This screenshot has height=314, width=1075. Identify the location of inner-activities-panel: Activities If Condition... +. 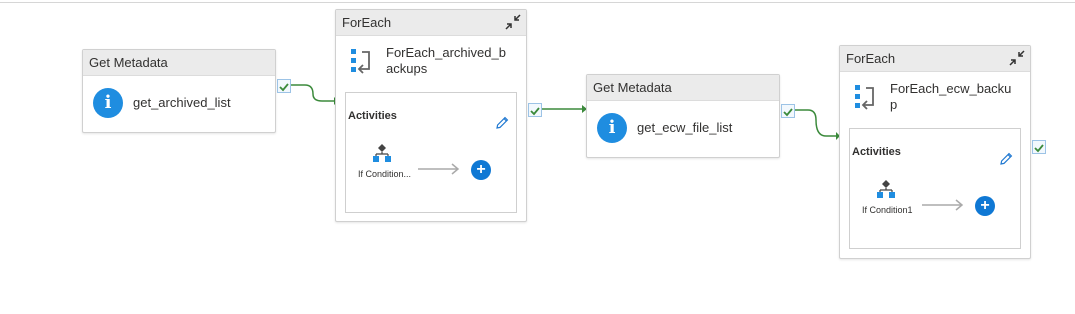
(431, 152).